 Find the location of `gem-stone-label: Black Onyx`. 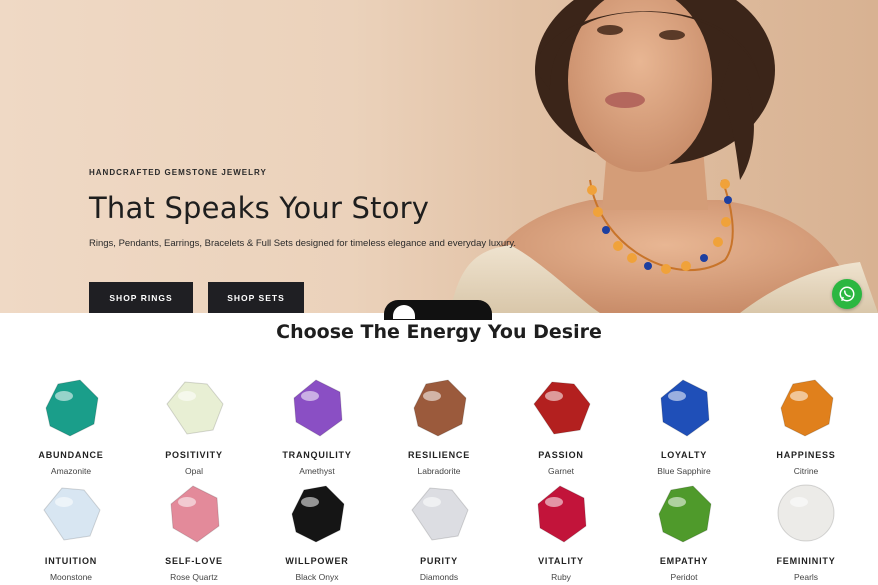

gem-stone-label: Black Onyx is located at coordinates (317, 577).